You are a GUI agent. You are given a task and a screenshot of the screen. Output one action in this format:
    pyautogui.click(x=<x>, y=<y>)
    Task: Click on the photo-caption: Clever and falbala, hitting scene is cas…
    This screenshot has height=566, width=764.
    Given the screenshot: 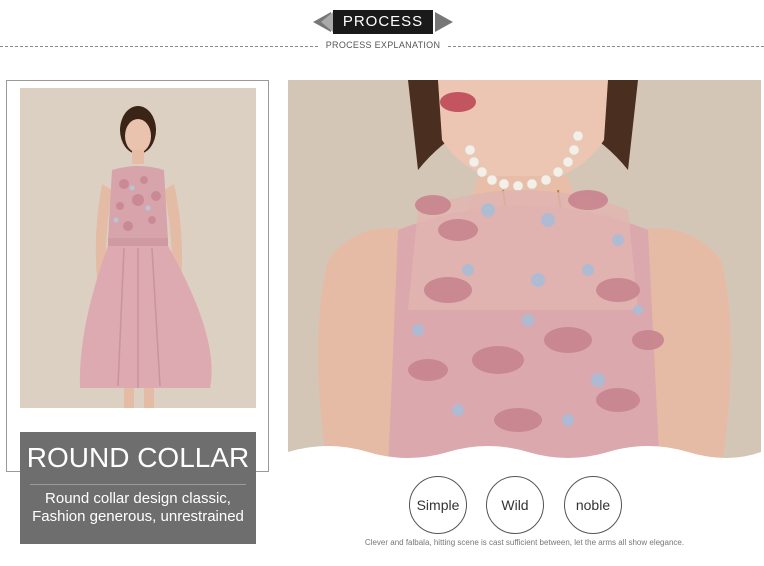 What is the action you would take?
    pyautogui.click(x=524, y=542)
    